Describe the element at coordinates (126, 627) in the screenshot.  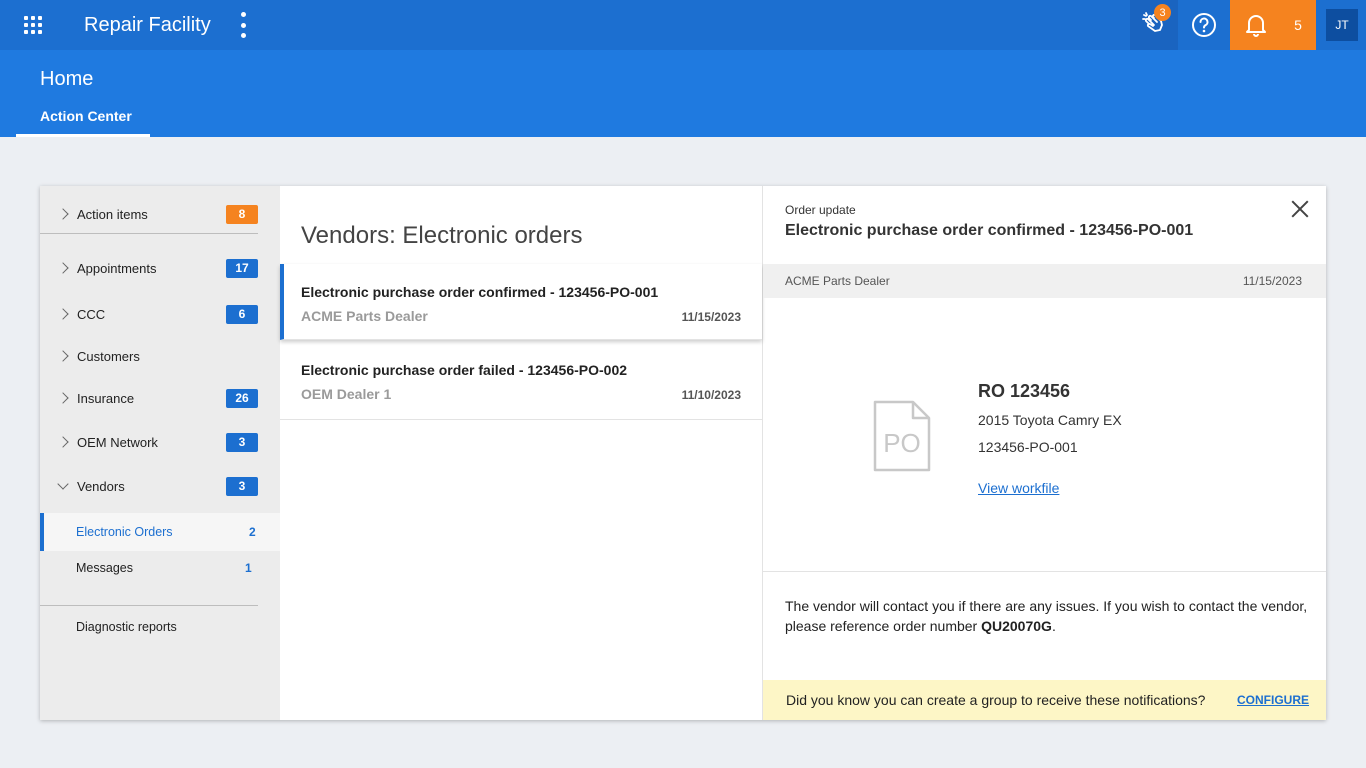
I see `sidebar-item-label: Diagnostic reports` at that location.